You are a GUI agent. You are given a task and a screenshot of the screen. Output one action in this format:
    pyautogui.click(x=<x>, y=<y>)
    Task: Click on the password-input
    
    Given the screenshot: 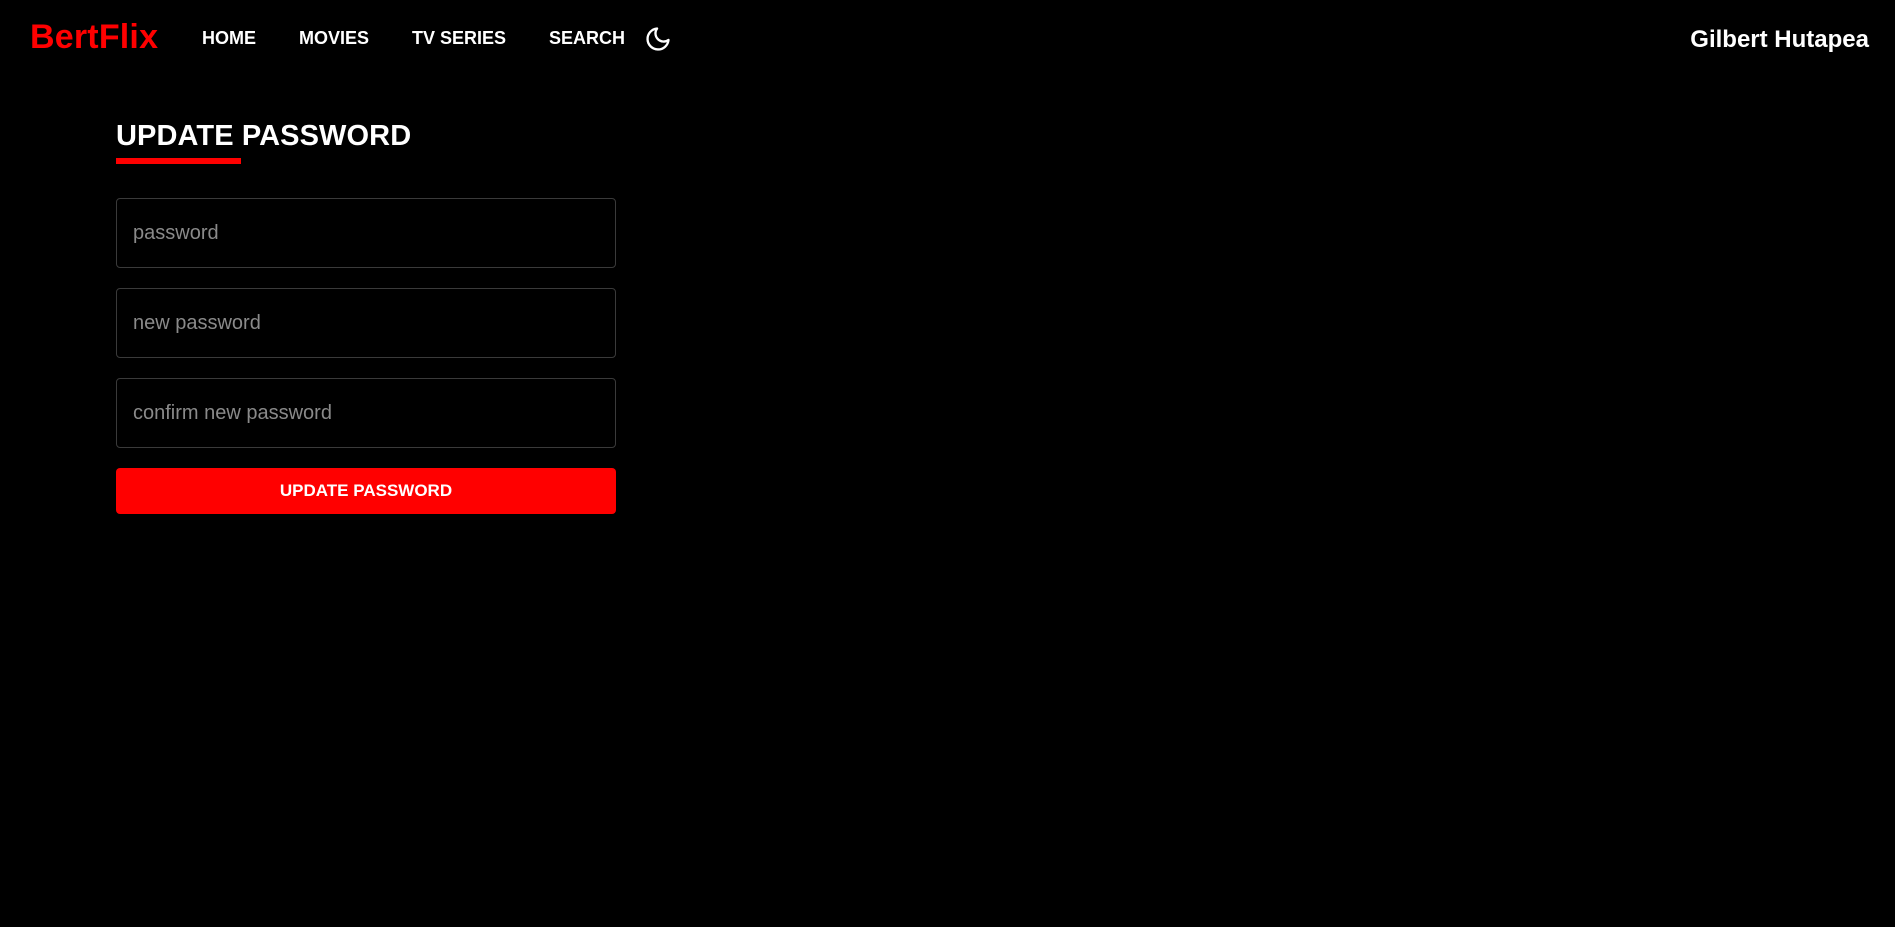 What is the action you would take?
    pyautogui.click(x=366, y=233)
    